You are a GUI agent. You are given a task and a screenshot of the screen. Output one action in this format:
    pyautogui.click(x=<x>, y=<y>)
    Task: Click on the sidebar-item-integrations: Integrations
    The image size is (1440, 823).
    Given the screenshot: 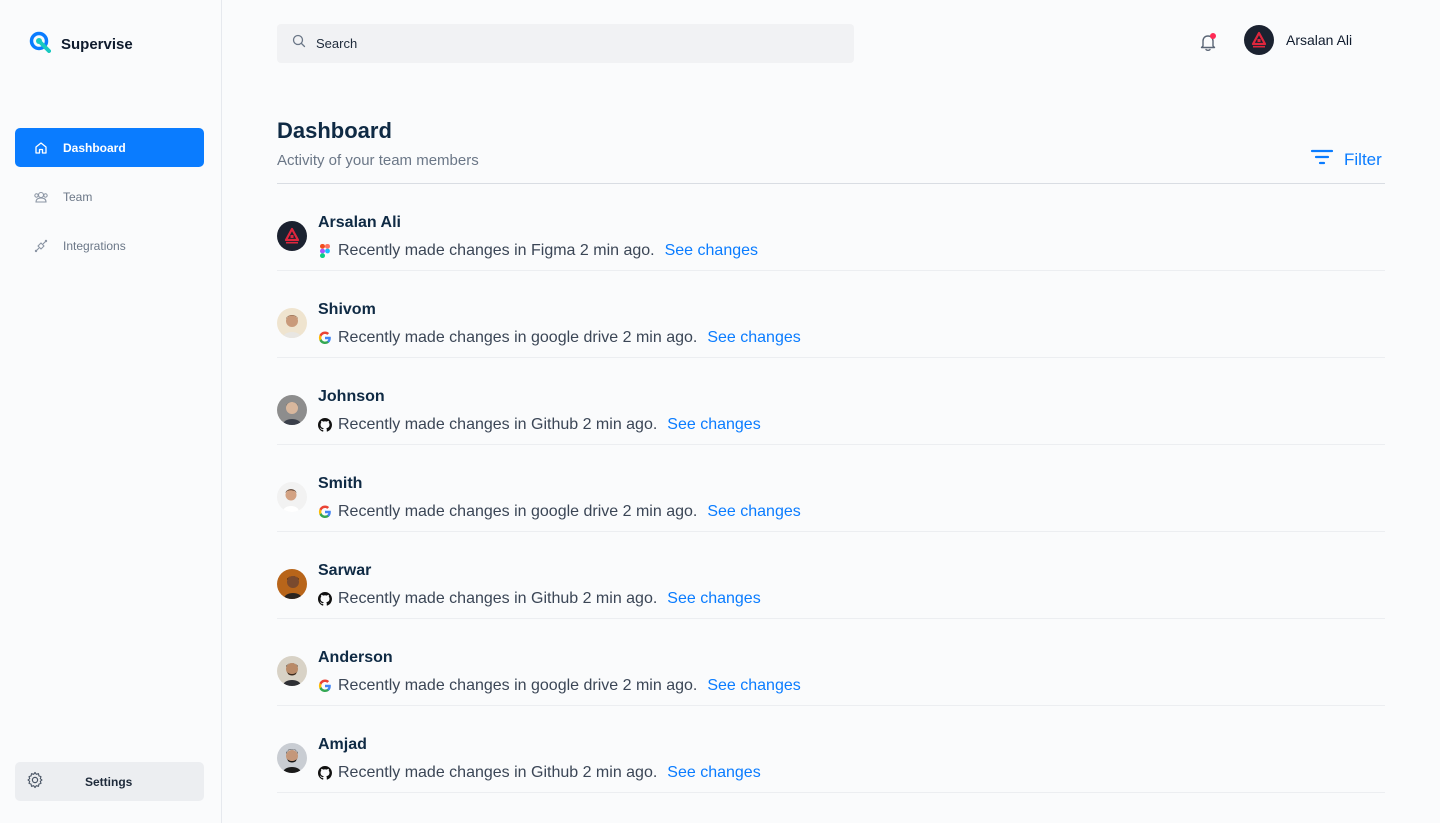 What is the action you would take?
    pyautogui.click(x=109, y=245)
    